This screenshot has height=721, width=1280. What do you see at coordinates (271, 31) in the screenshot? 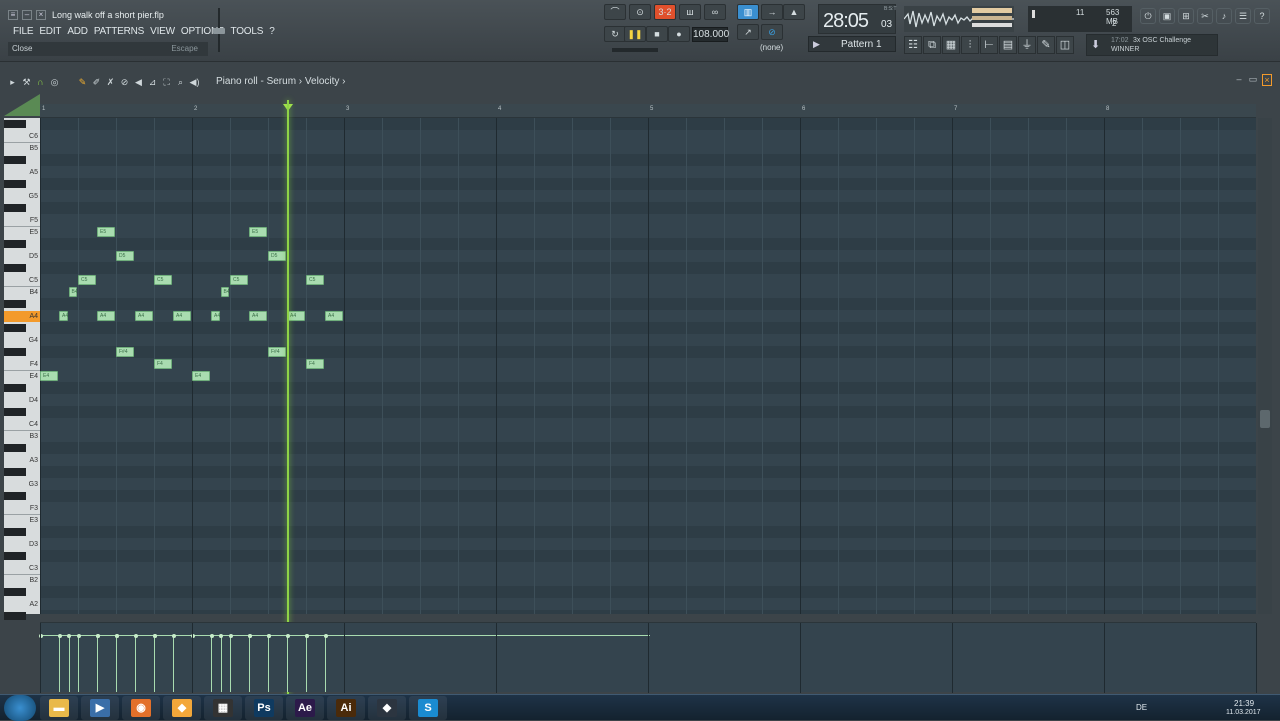
I see `menu-item-help: ?` at bounding box center [271, 31].